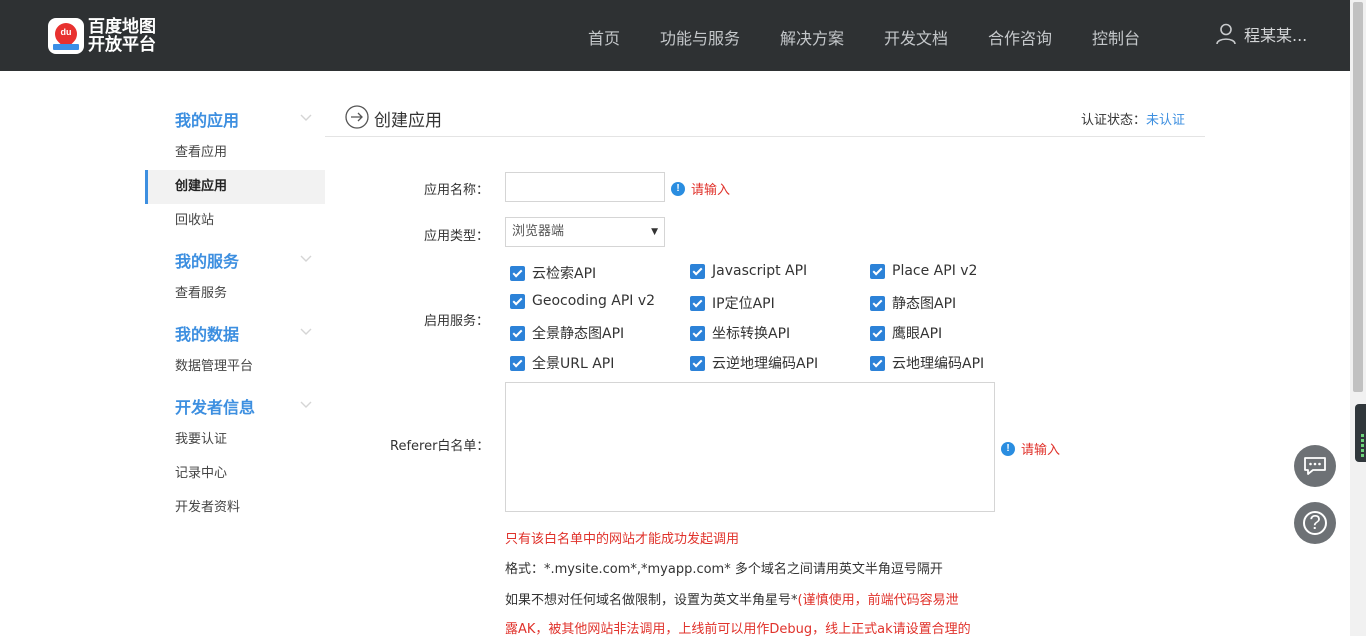 This screenshot has height=636, width=1366. I want to click on app-type-label: 应用类型：, so click(457, 236).